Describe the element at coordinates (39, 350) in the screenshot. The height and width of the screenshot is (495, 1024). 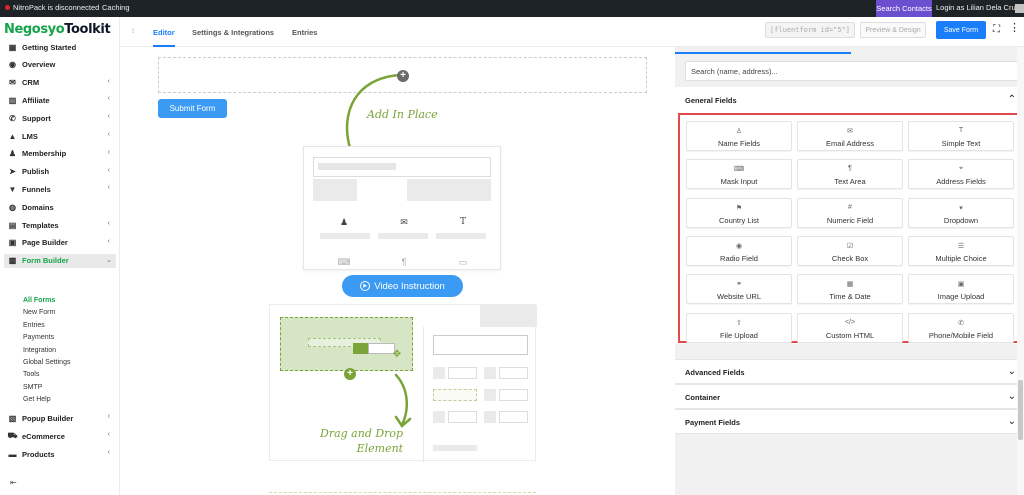
I see `sidebar-subitem-integration: Integration` at that location.